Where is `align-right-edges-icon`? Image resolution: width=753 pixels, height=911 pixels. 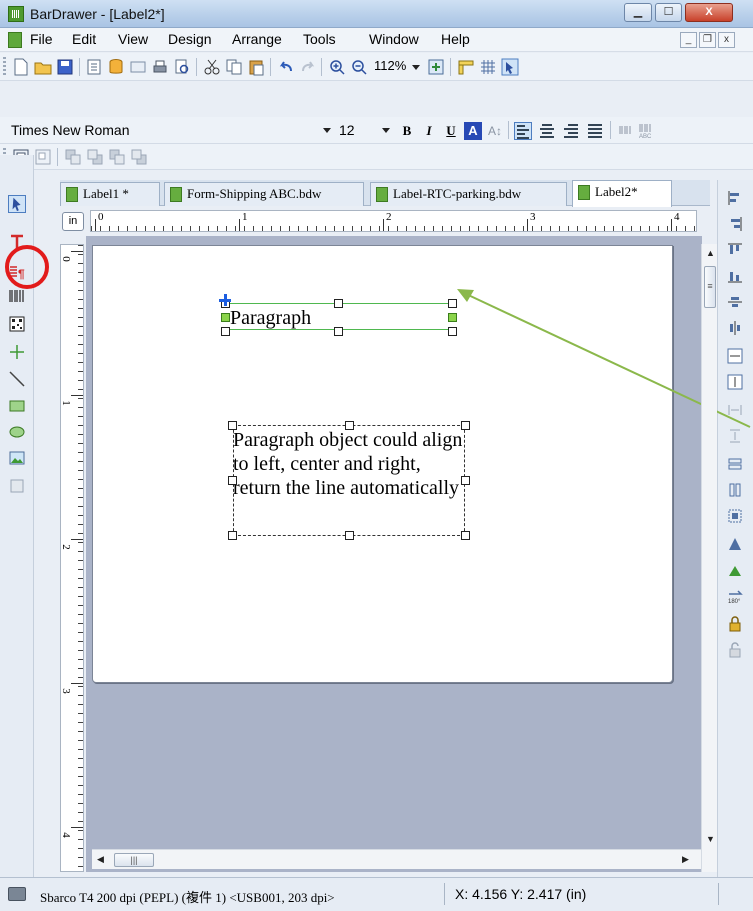 align-right-edges-icon is located at coordinates (735, 224).